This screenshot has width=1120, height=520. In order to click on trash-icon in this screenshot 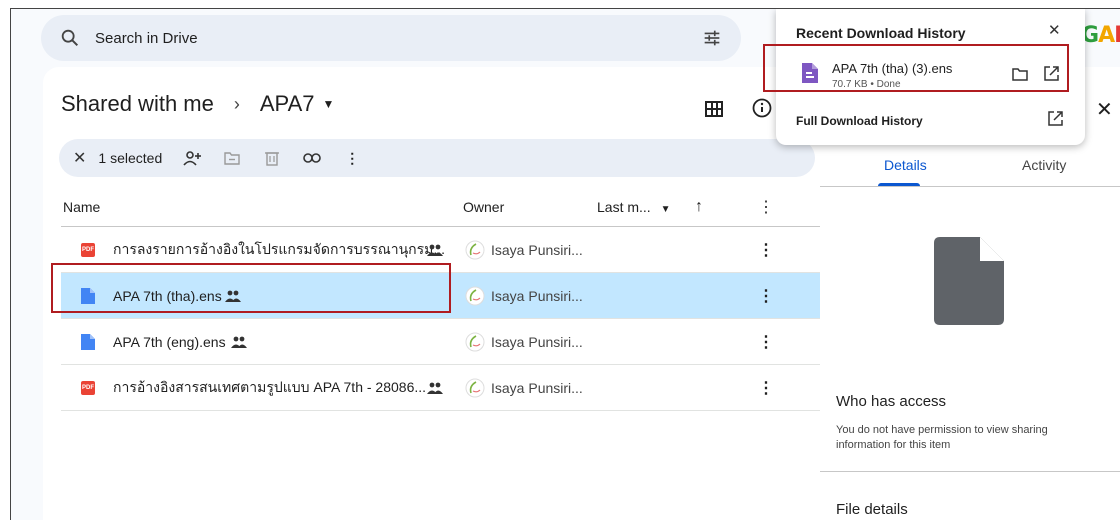, I will do `click(272, 158)`.